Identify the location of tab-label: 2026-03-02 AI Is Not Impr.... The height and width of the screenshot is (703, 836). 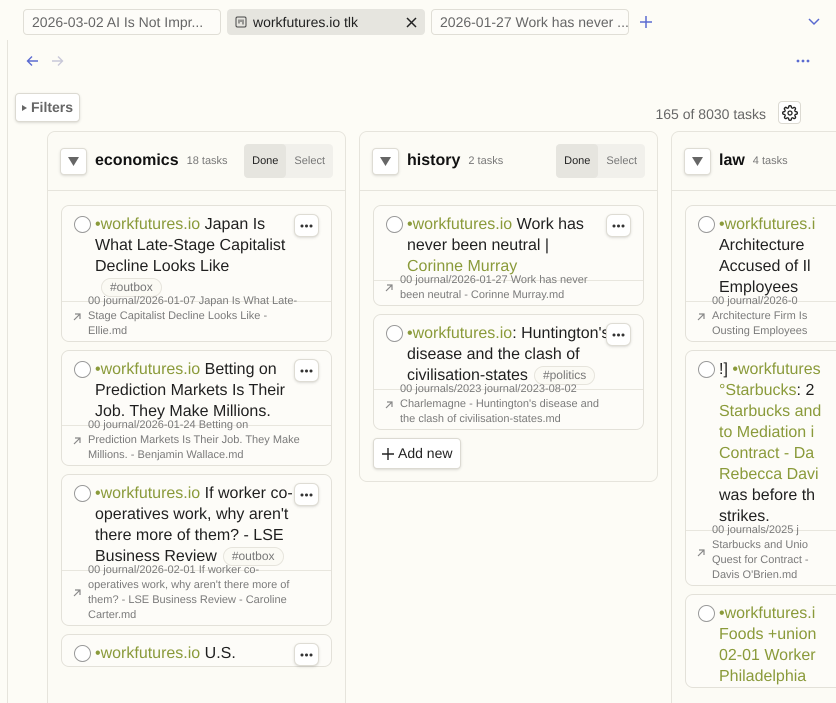
(118, 22).